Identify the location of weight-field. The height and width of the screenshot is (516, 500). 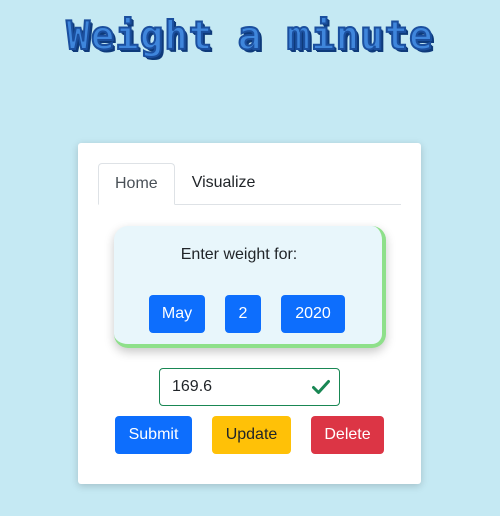
(249, 387).